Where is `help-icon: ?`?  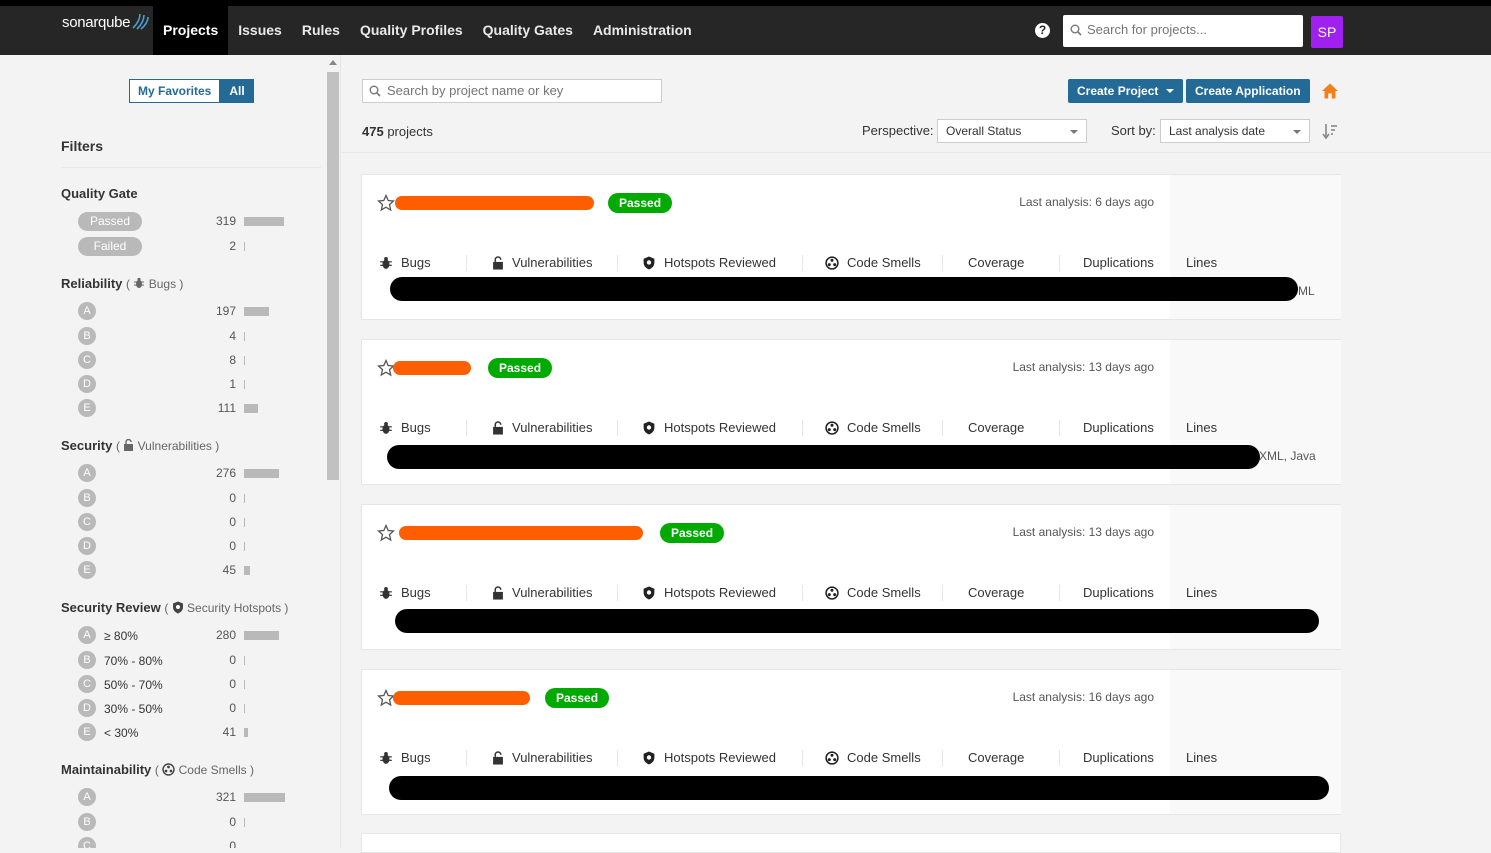 help-icon: ? is located at coordinates (1042, 30).